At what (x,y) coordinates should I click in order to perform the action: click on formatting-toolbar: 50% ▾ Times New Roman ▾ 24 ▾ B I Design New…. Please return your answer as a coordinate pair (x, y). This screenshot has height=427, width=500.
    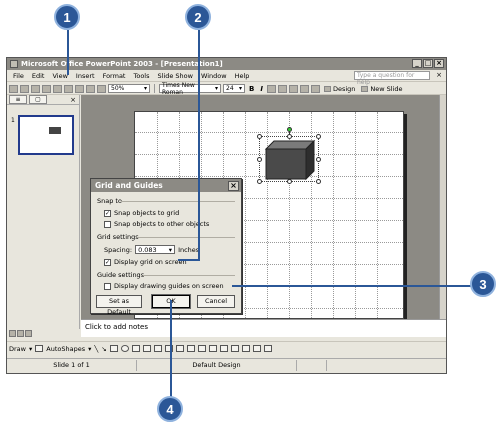
    Looking at the image, I should click on (226, 88).